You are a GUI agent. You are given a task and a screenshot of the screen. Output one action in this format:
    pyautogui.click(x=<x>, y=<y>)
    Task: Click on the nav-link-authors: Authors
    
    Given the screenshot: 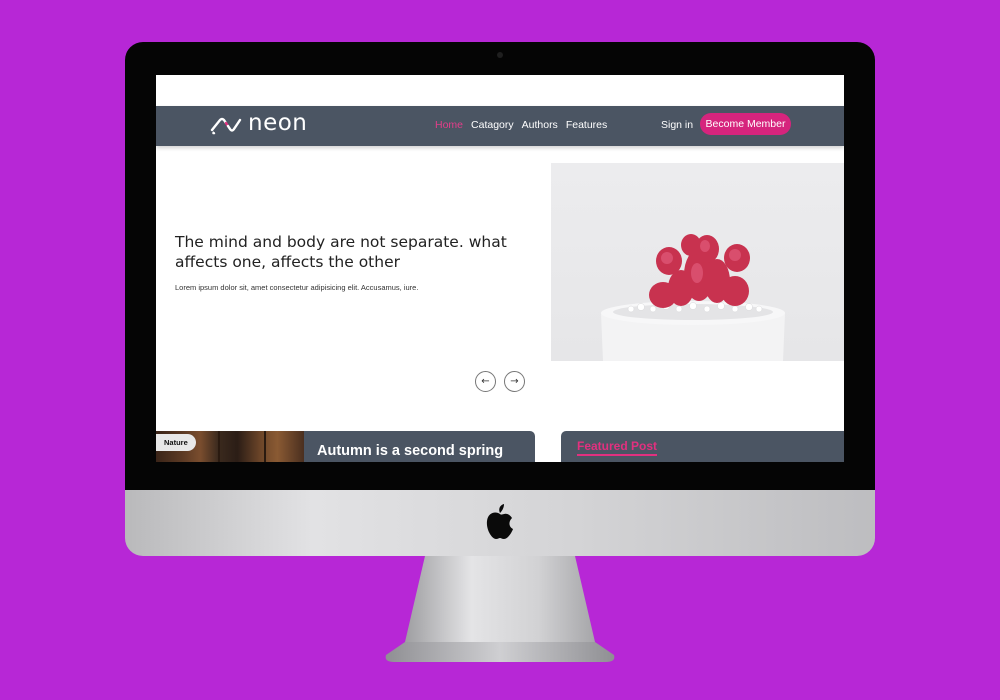 What is the action you would take?
    pyautogui.click(x=540, y=125)
    